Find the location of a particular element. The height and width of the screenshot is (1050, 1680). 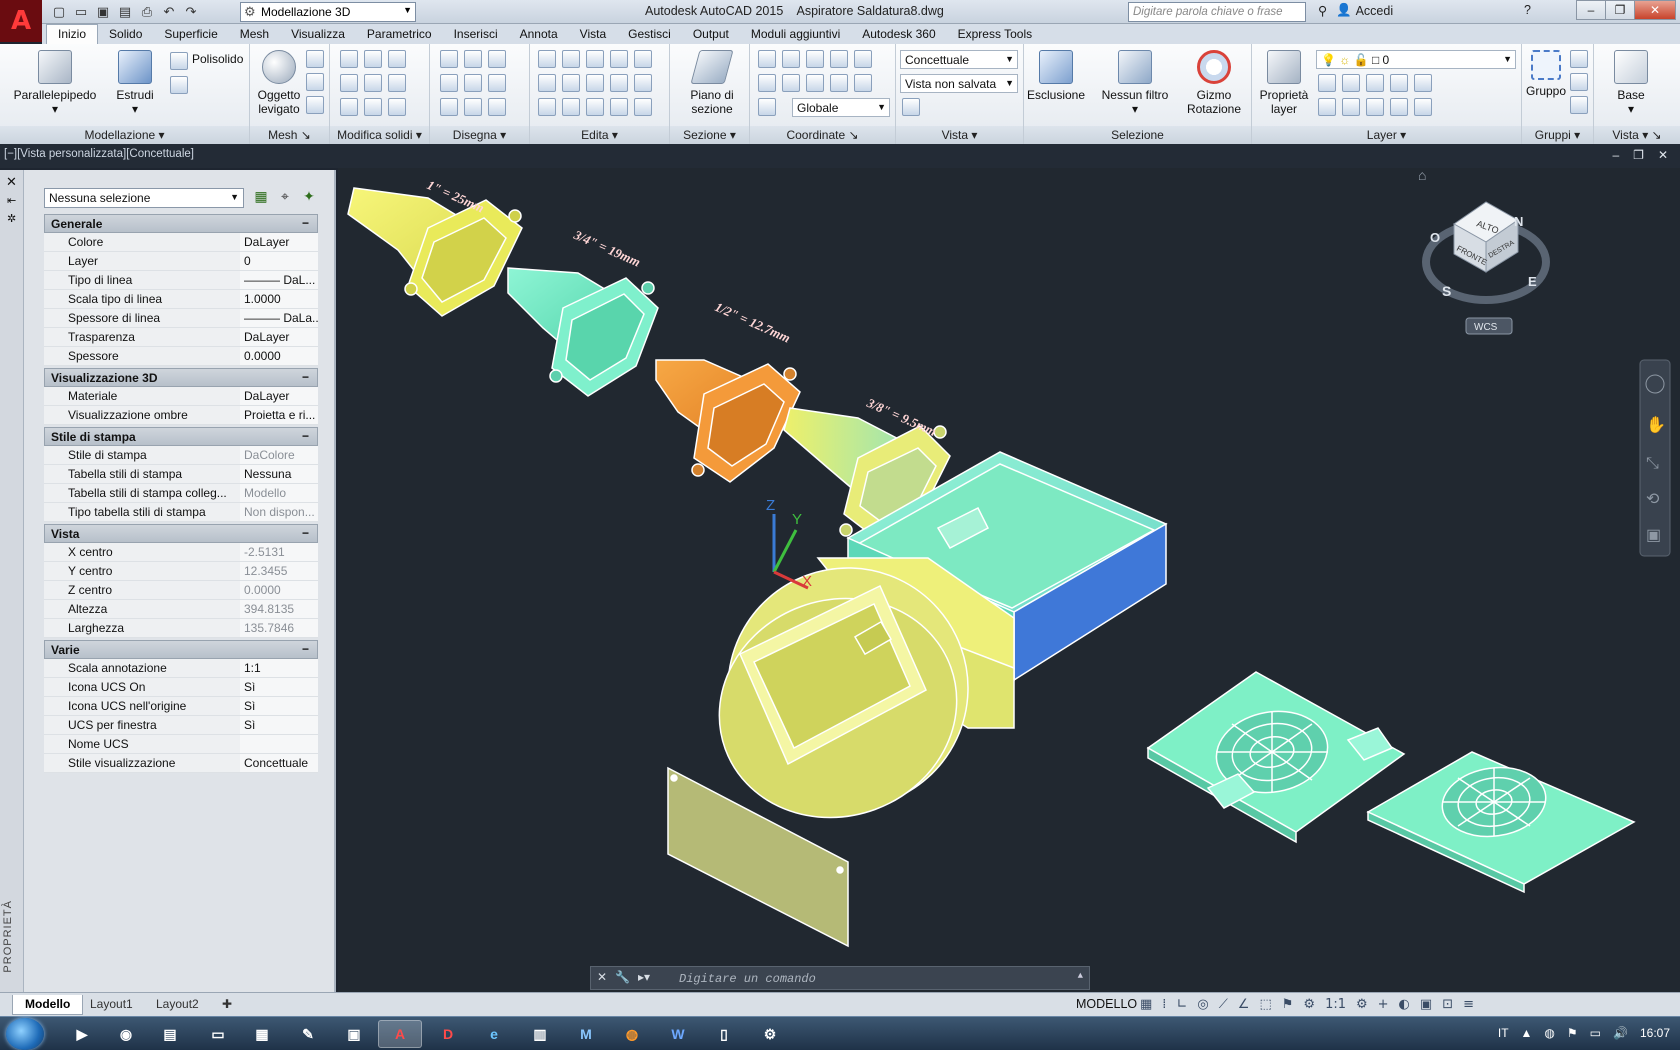

palette-settings-icon: ✲ is located at coordinates (11, 218).